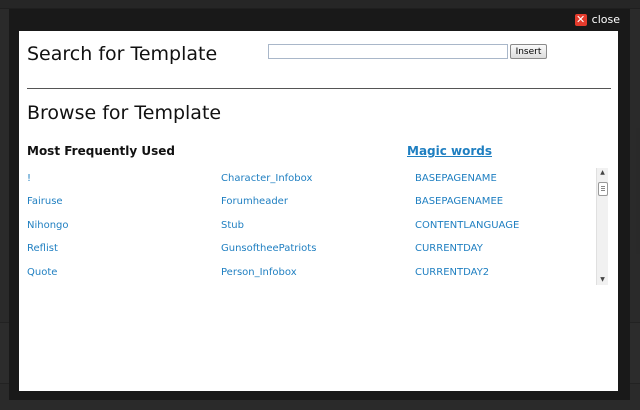  I want to click on magic-word-link: CURRENTDAY, so click(467, 254).